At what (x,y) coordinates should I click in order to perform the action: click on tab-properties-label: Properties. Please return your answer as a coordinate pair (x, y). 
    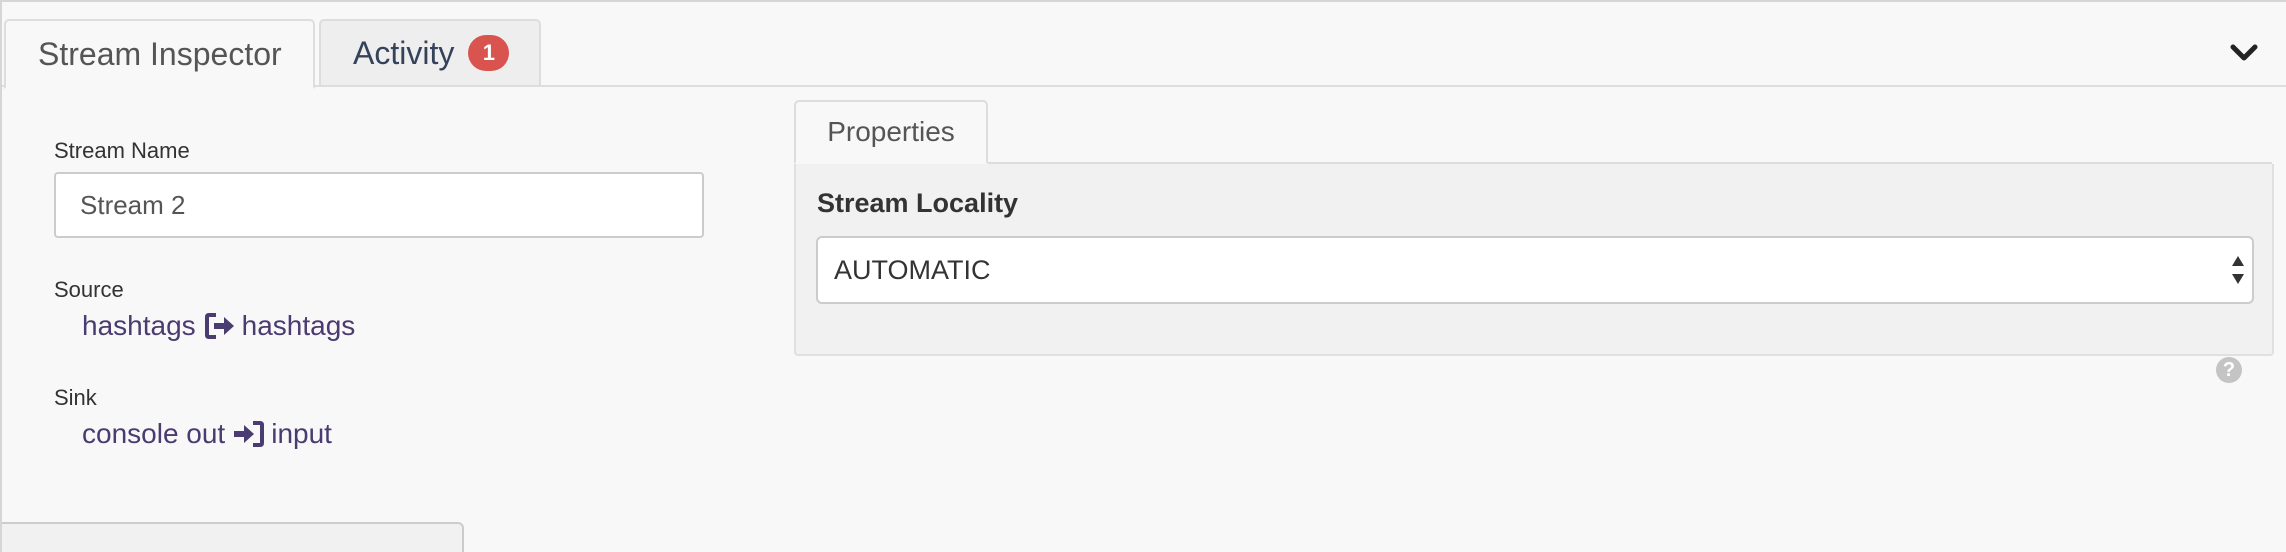
    Looking at the image, I should click on (891, 131).